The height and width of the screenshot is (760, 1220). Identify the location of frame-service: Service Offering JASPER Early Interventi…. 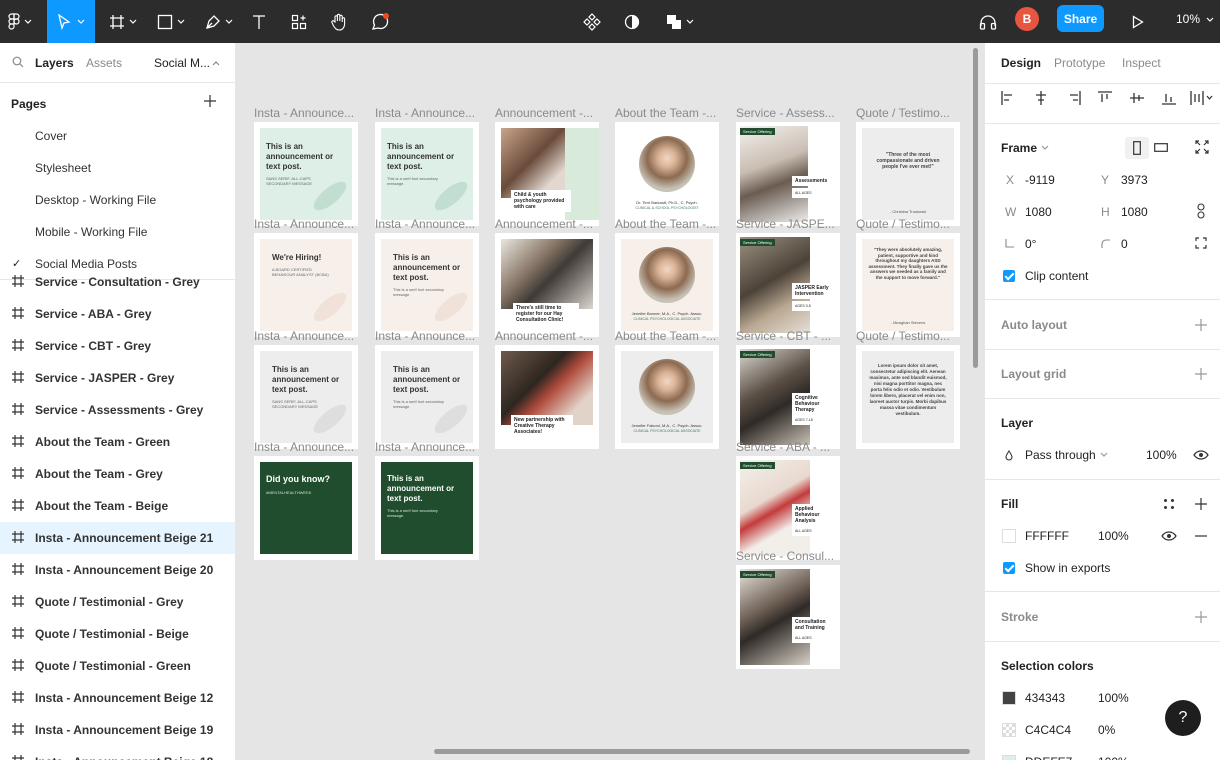
(788, 285).